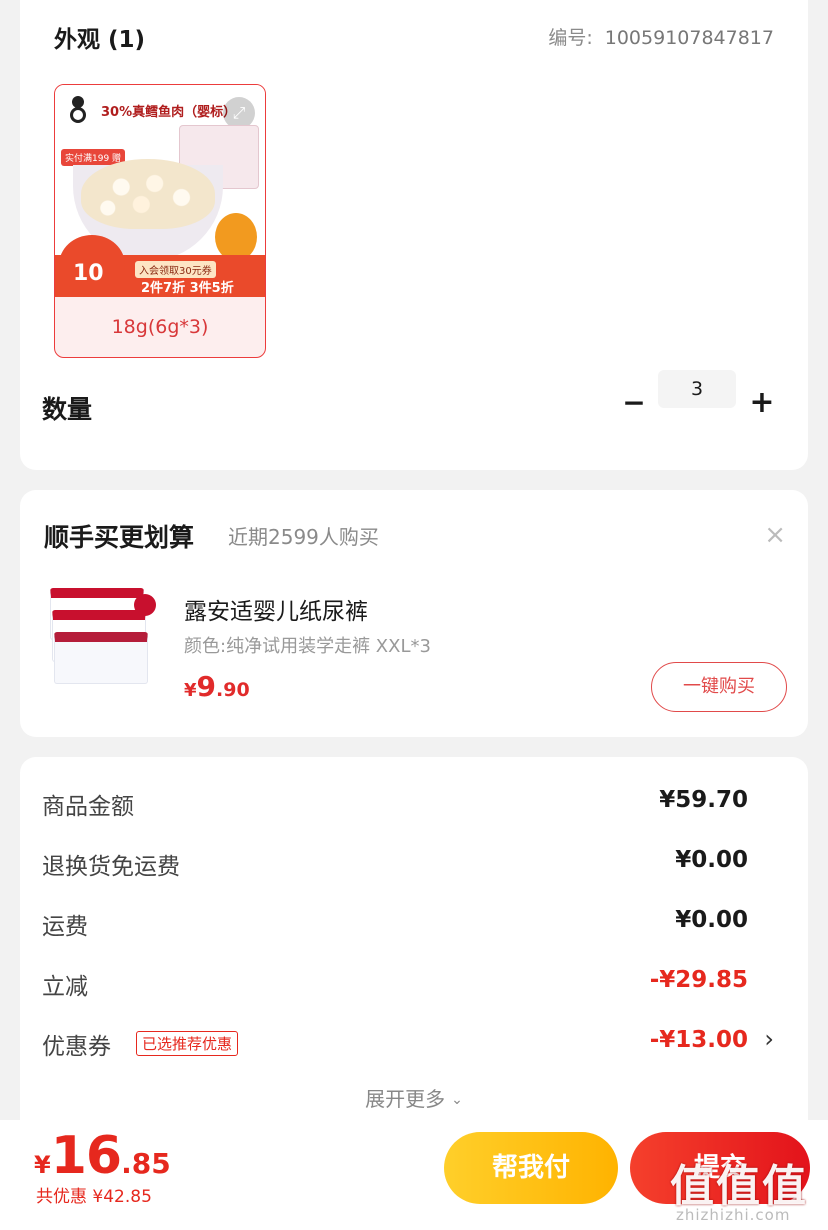 The width and height of the screenshot is (828, 1230). What do you see at coordinates (703, 800) in the screenshot?
I see `price-row-value: ¥59.70` at bounding box center [703, 800].